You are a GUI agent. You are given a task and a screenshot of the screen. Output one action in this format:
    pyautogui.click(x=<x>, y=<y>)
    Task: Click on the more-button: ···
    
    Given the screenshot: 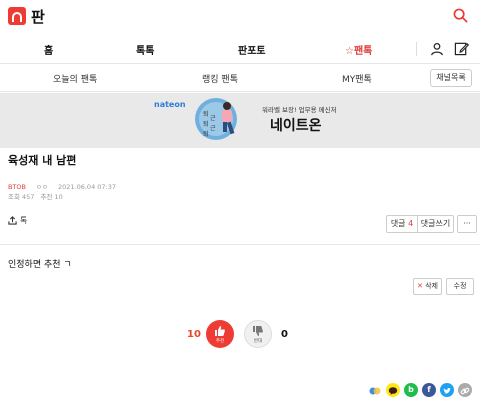 What is the action you would take?
    pyautogui.click(x=467, y=224)
    